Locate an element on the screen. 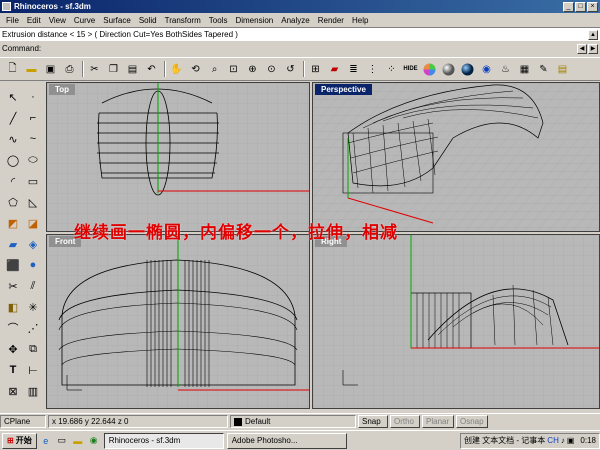  globe-icon: ◉ is located at coordinates (486, 69).